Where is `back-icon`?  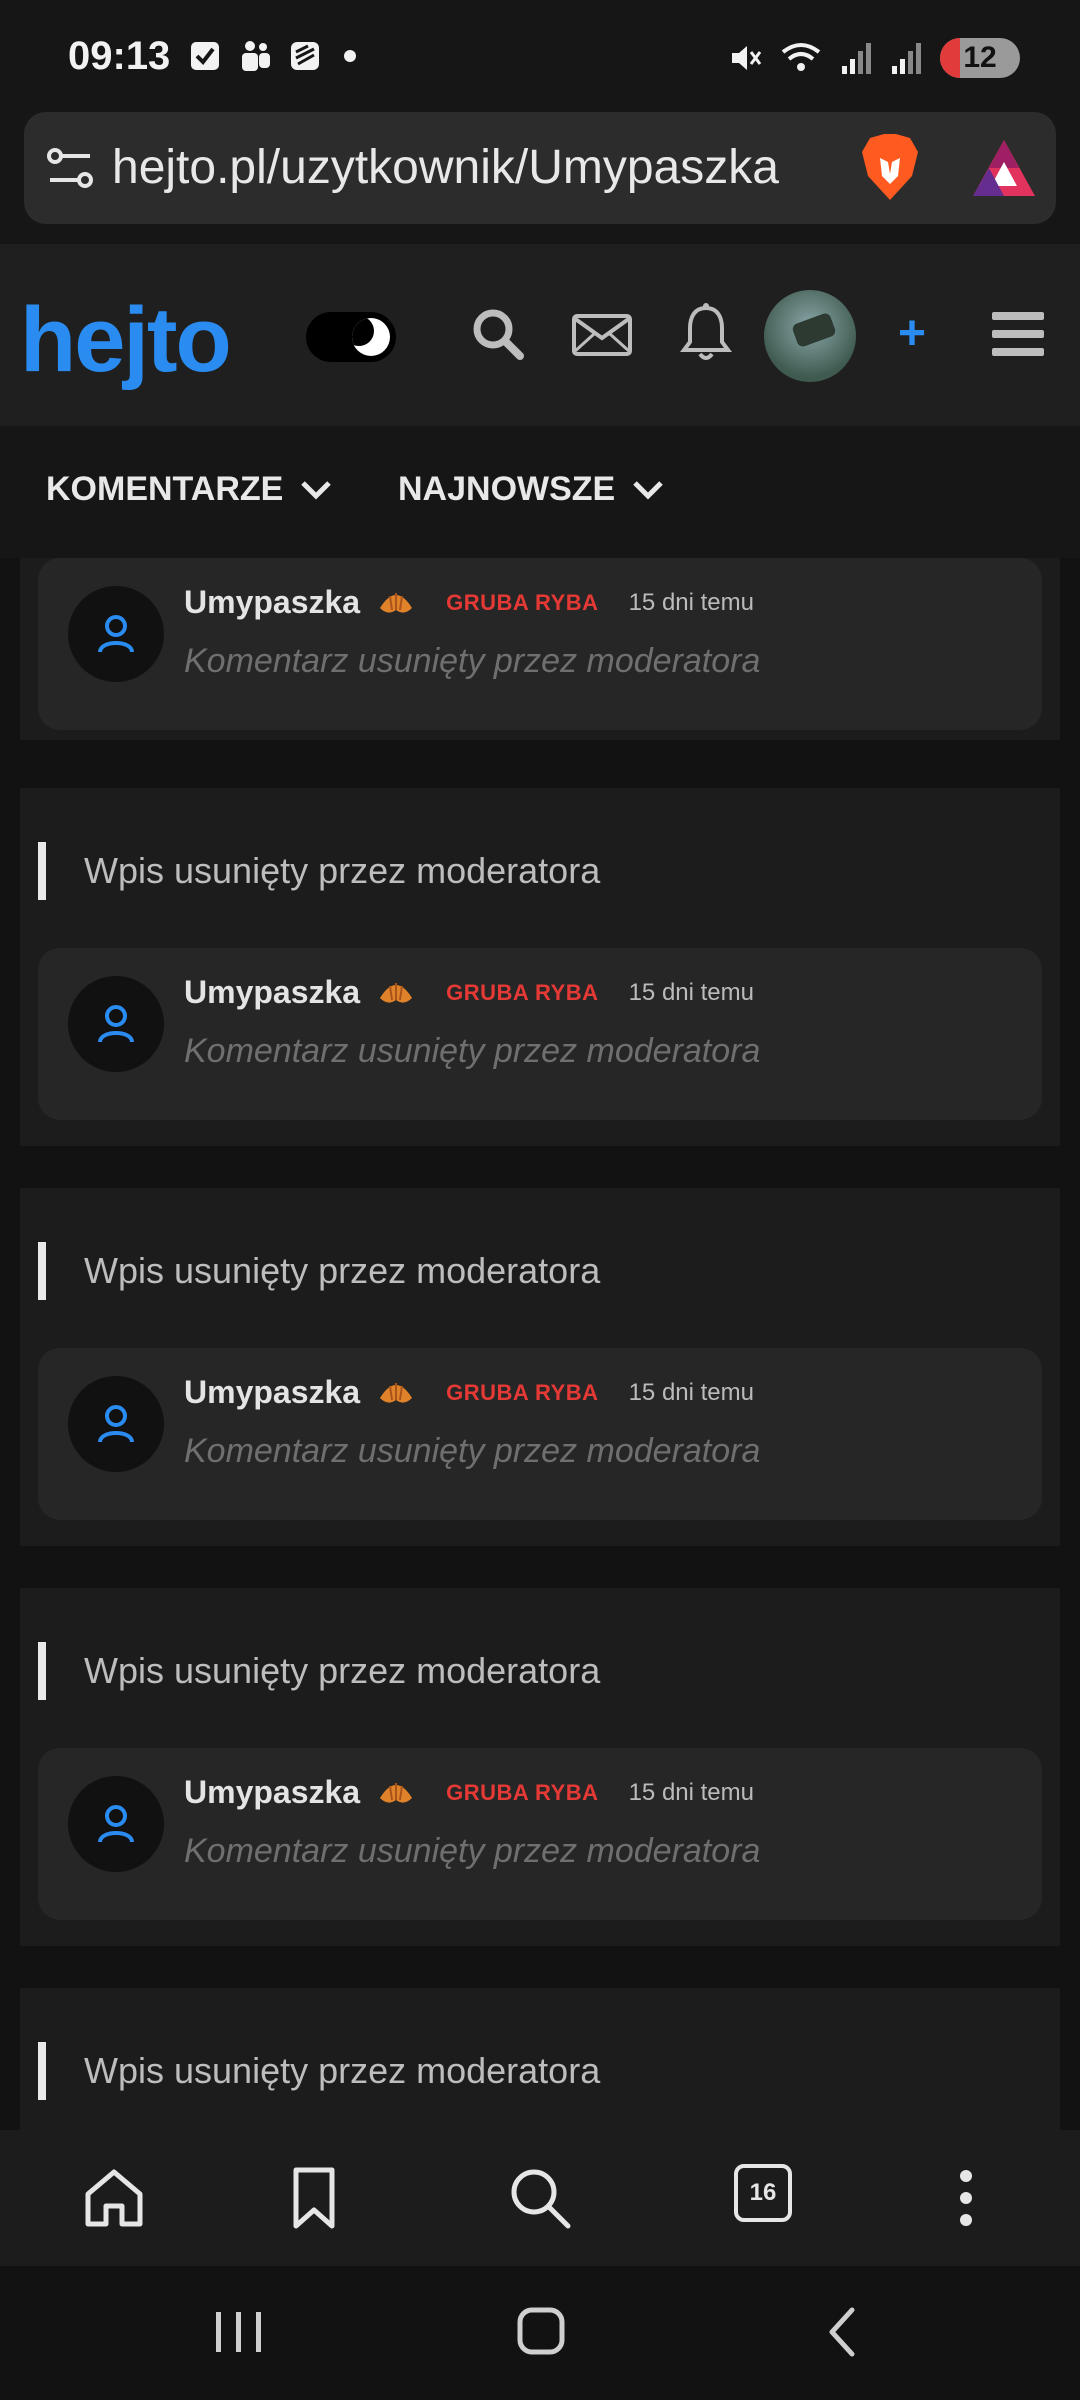 back-icon is located at coordinates (843, 2333).